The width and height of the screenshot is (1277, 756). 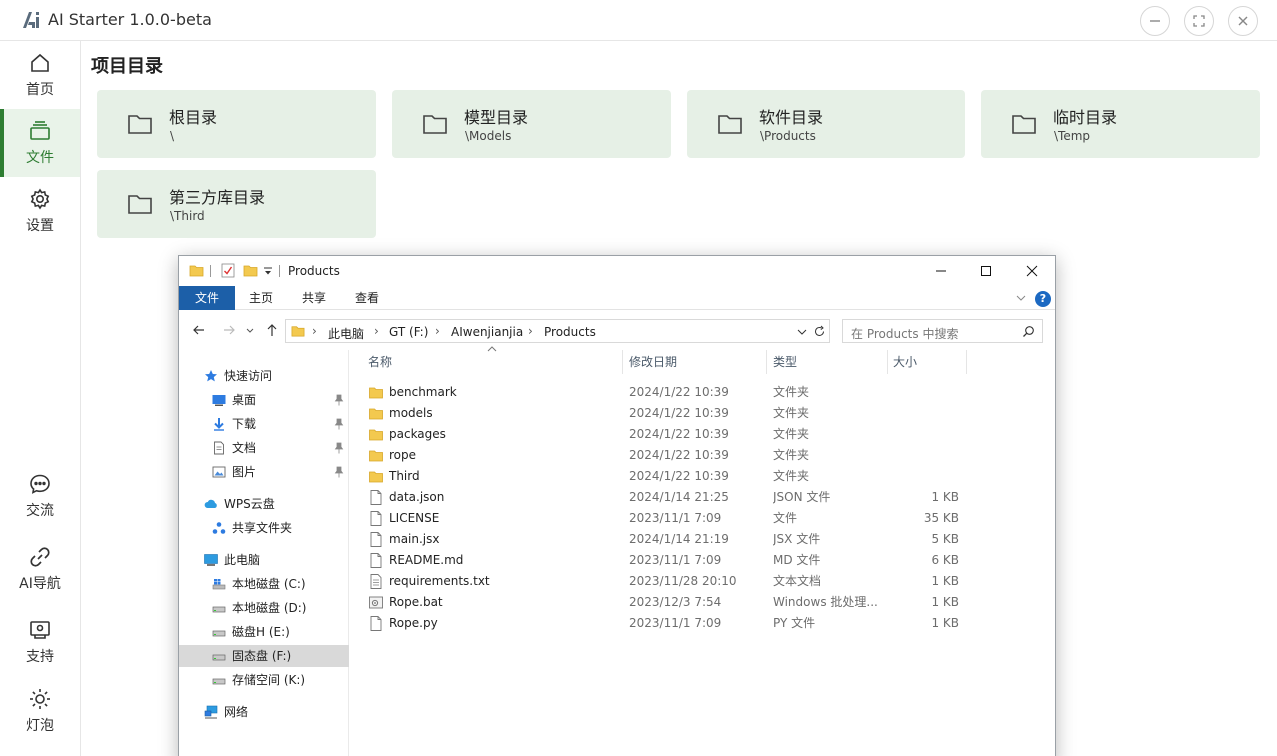 I want to click on nav-drive-e: 磁盘H (E:), so click(x=264, y=632).